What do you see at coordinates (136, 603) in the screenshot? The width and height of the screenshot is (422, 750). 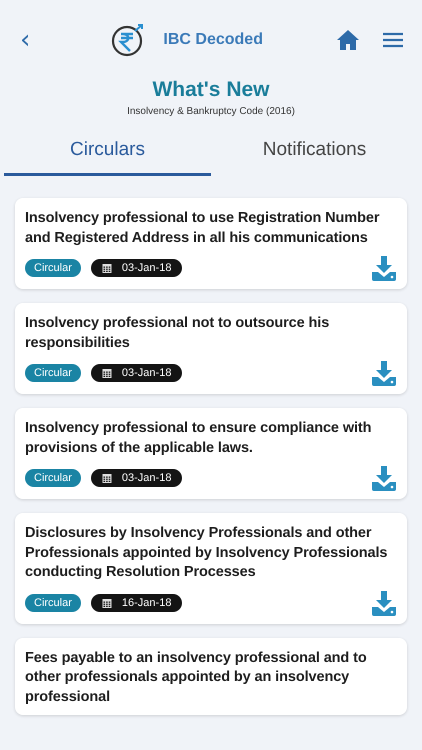 I see `date-chip: 16-Jan-18` at bounding box center [136, 603].